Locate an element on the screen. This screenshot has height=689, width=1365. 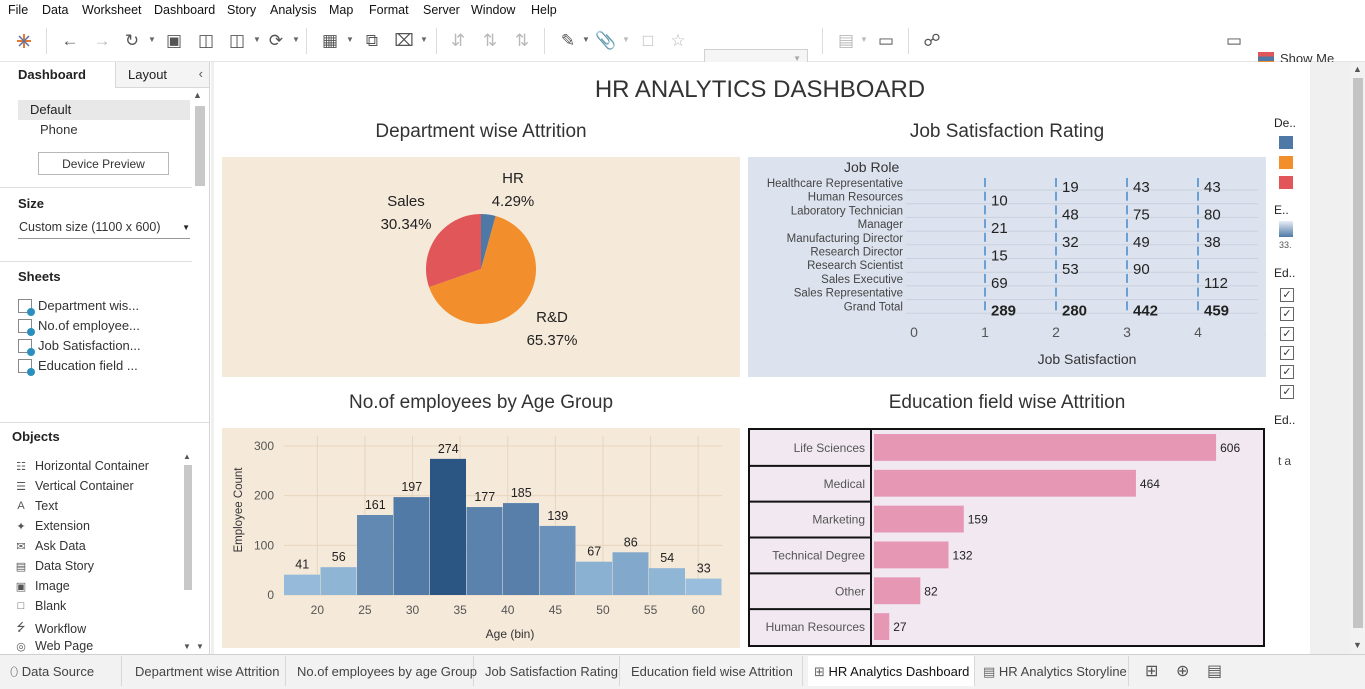
sheet-tab: Department wise Attrition is located at coordinates (207, 671).